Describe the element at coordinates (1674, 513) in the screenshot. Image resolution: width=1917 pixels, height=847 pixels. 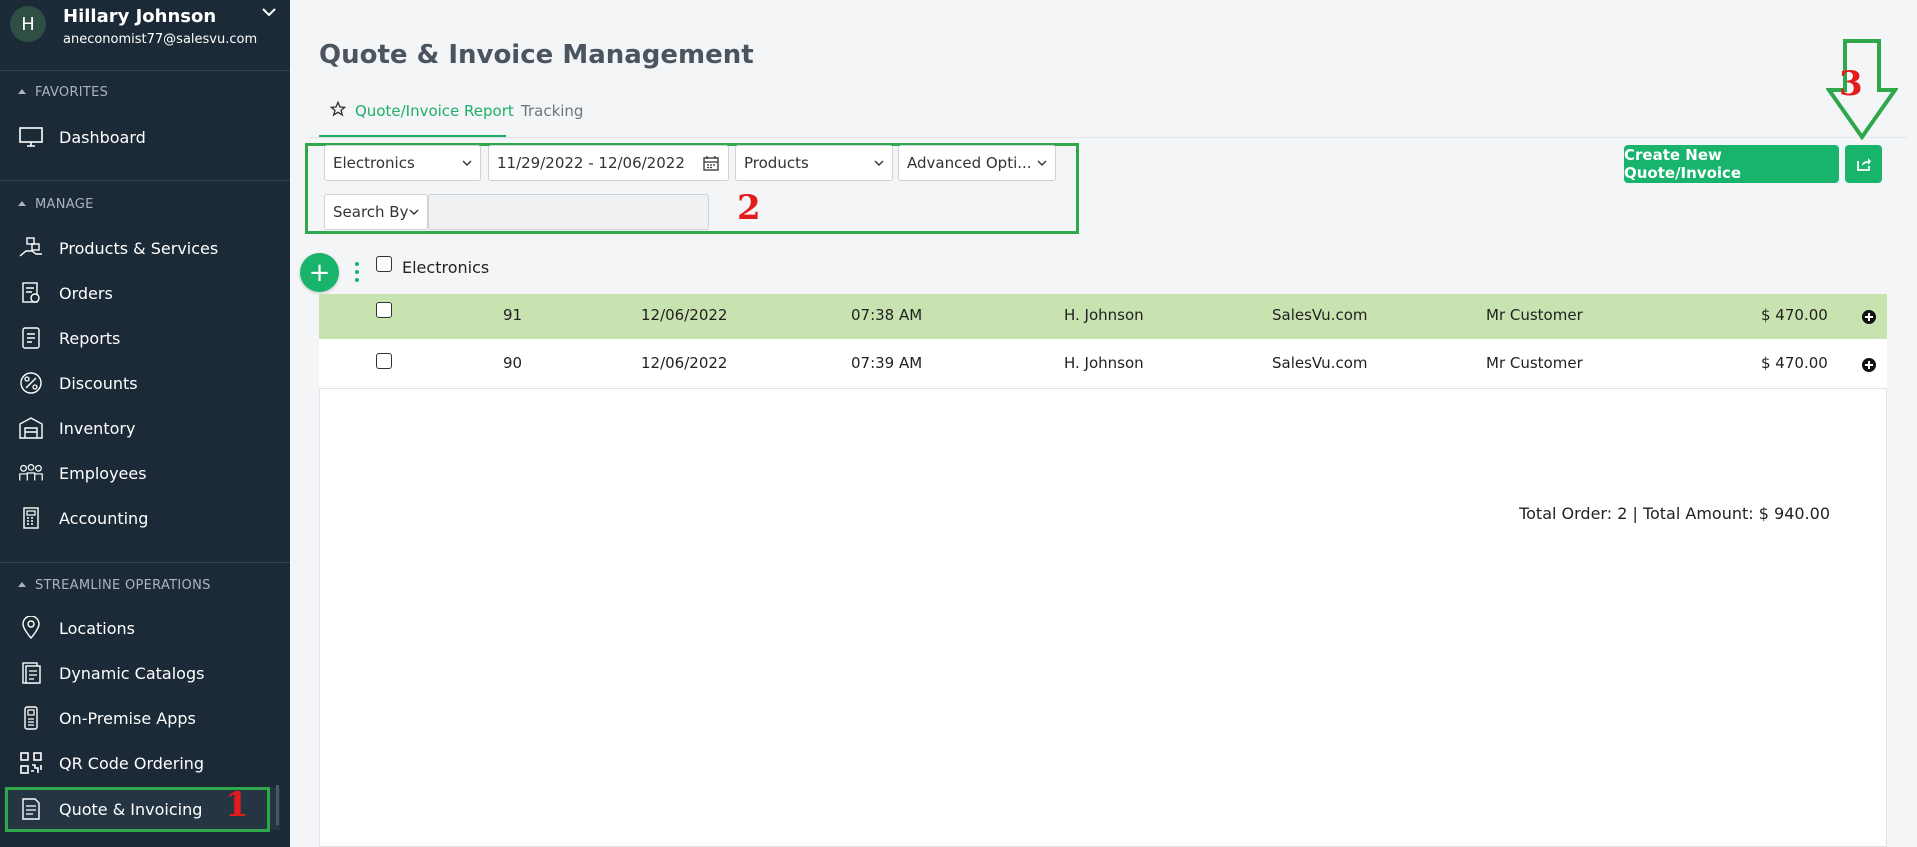
I see `group-totals: Total Order: 2 | Total Amount: $ 940.00` at that location.